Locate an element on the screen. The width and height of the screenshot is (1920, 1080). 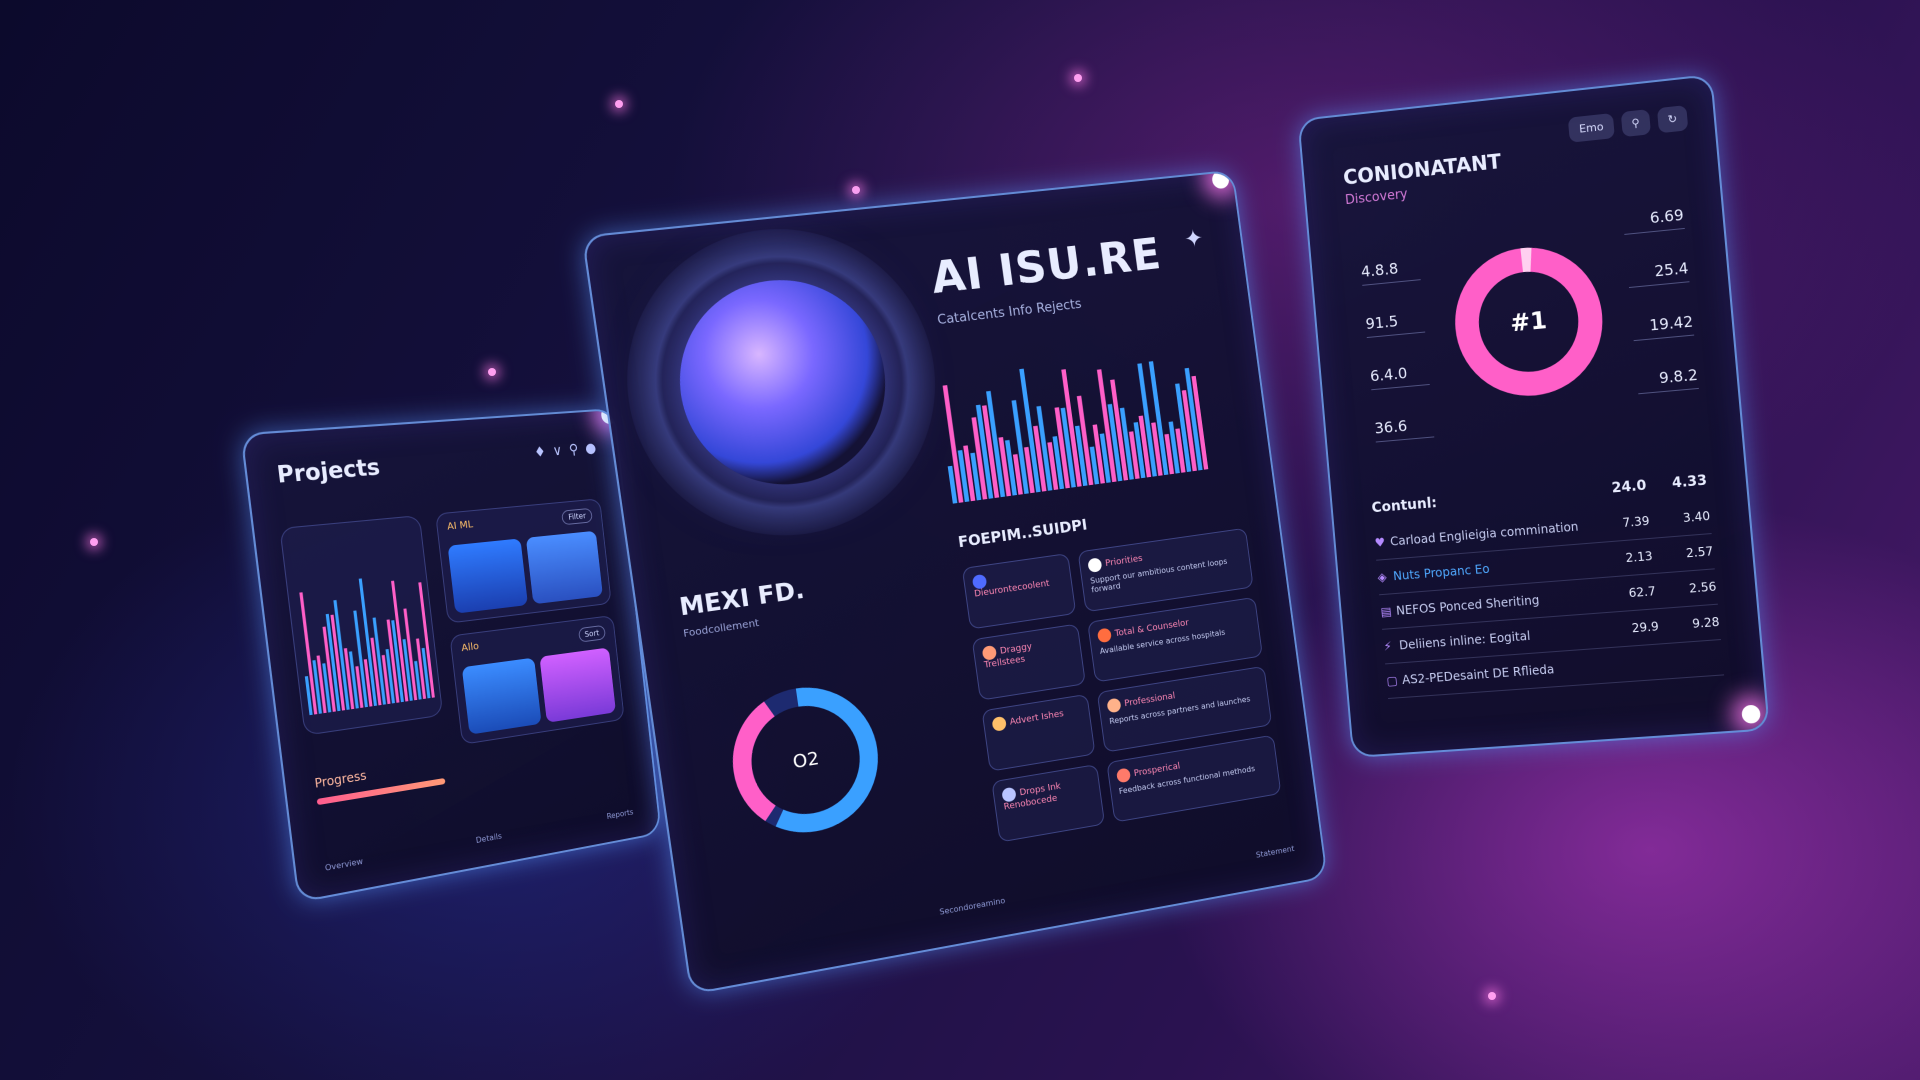
metric-value: 91.5 is located at coordinates (1395, 324).